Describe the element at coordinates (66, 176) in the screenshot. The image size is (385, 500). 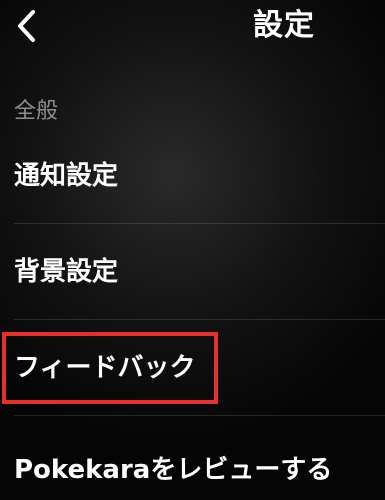
I see `settings-item-label: 通知設定` at that location.